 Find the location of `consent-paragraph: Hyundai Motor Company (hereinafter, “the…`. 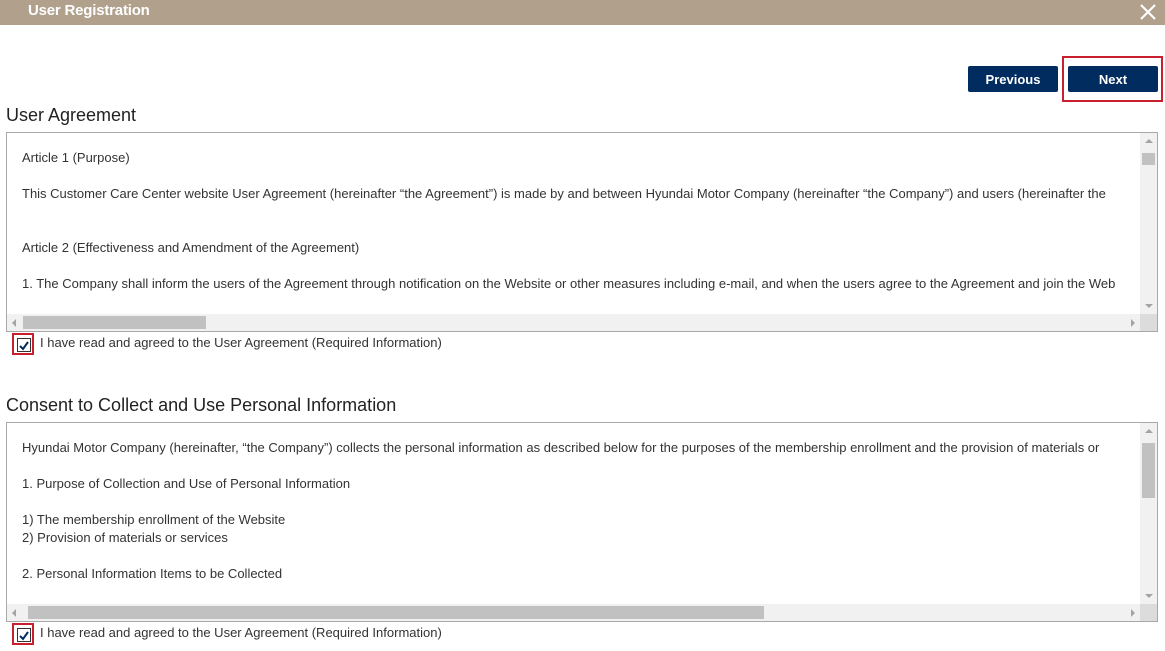

consent-paragraph: Hyundai Motor Company (hereinafter, “the… is located at coordinates (561, 447).